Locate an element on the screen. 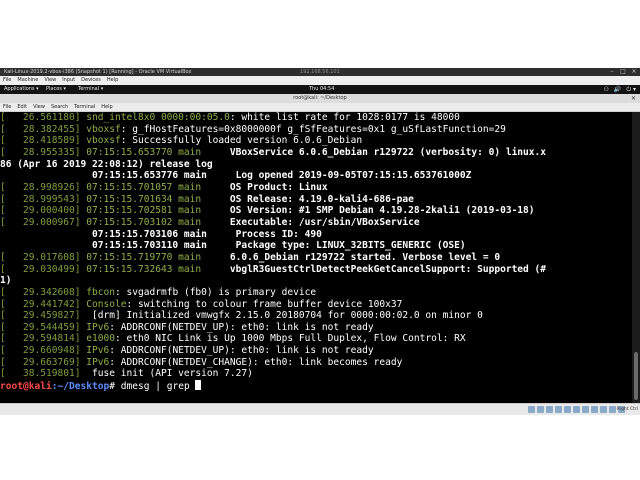 The height and width of the screenshot is (480, 640). terminal-line: 07:15:15.703106 main Process ID: 490 is located at coordinates (316, 235).